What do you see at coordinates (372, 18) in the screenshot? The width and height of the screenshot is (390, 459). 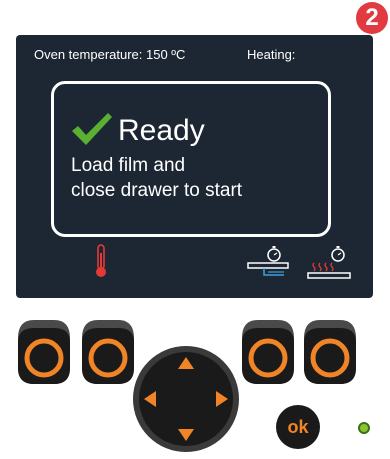 I see `step-number-badge: 2` at bounding box center [372, 18].